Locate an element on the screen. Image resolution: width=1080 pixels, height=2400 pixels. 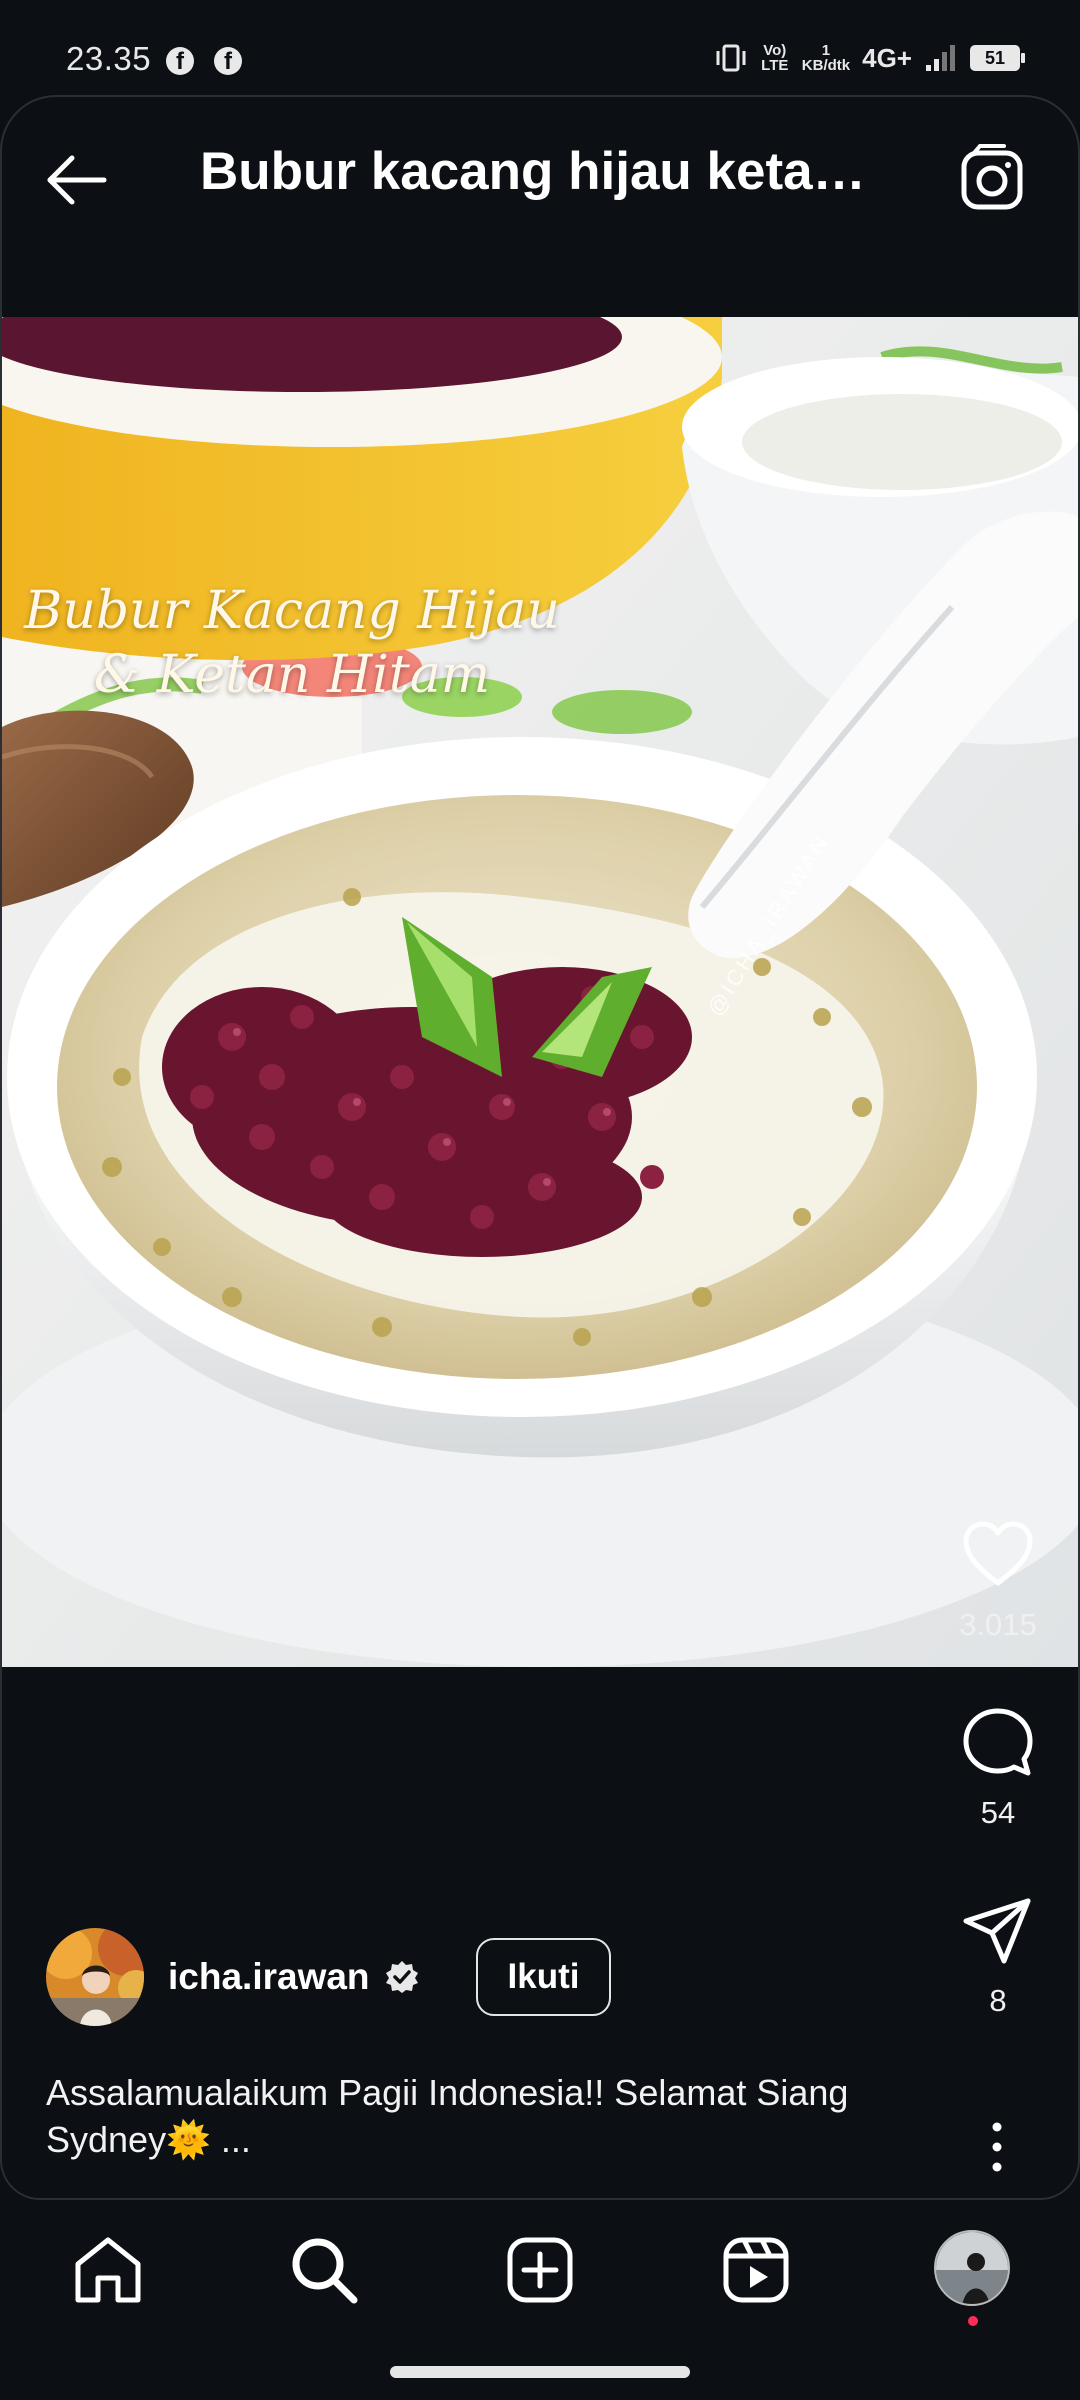
share-button: 8 is located at coordinates (998, 1956).